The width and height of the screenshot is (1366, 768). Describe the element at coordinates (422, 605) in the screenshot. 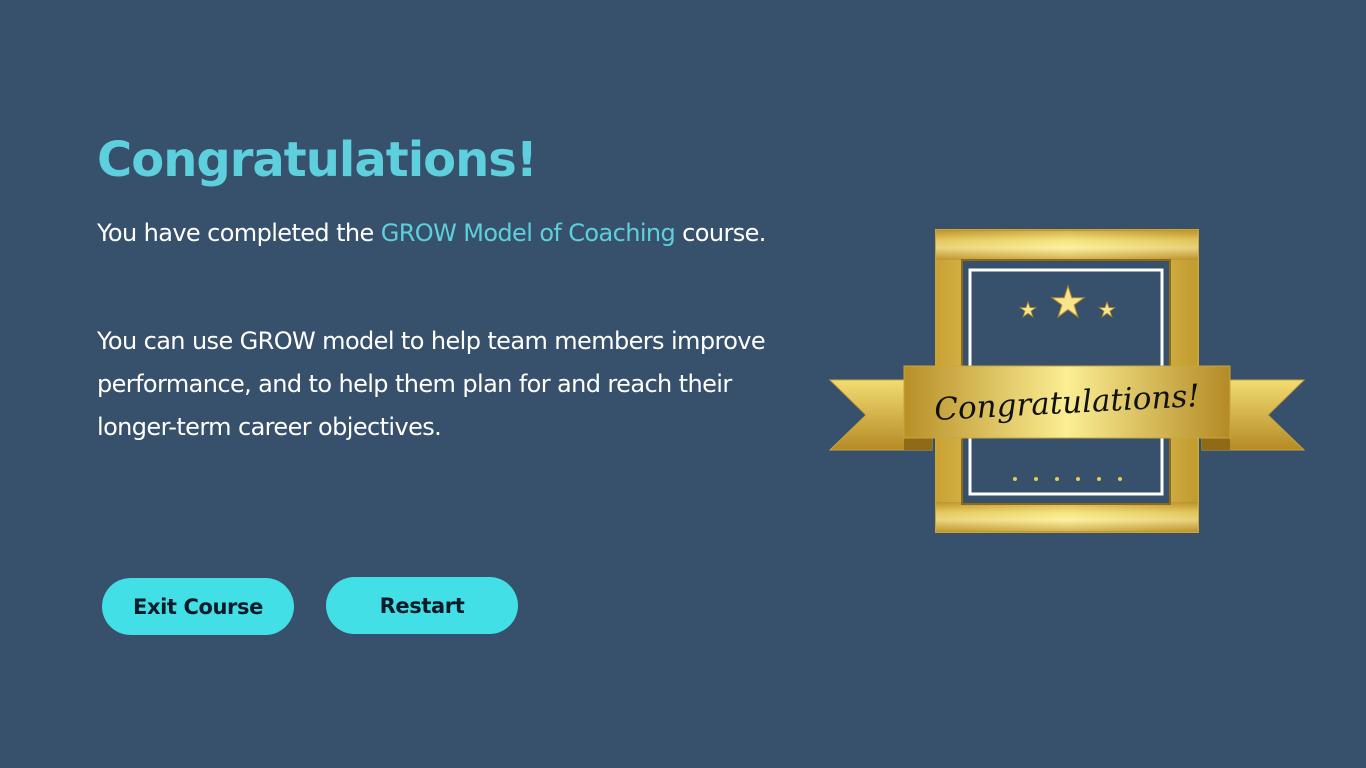

I see `restart-button: Restart` at that location.